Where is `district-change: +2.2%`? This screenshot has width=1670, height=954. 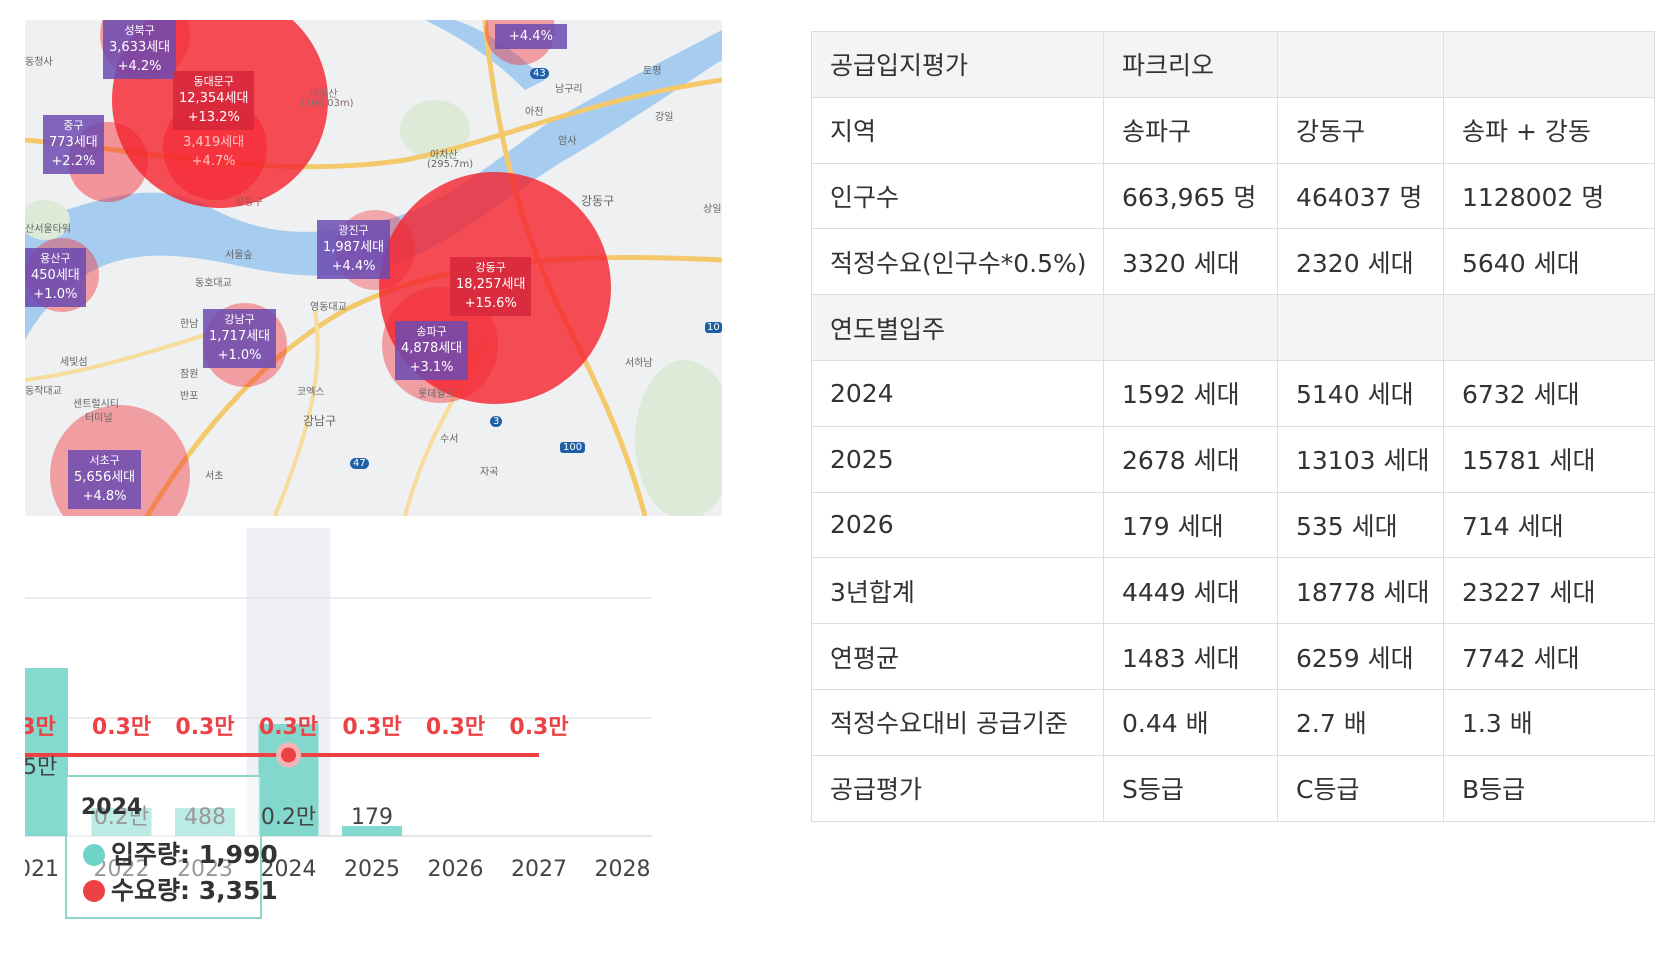 district-change: +2.2% is located at coordinates (73, 161).